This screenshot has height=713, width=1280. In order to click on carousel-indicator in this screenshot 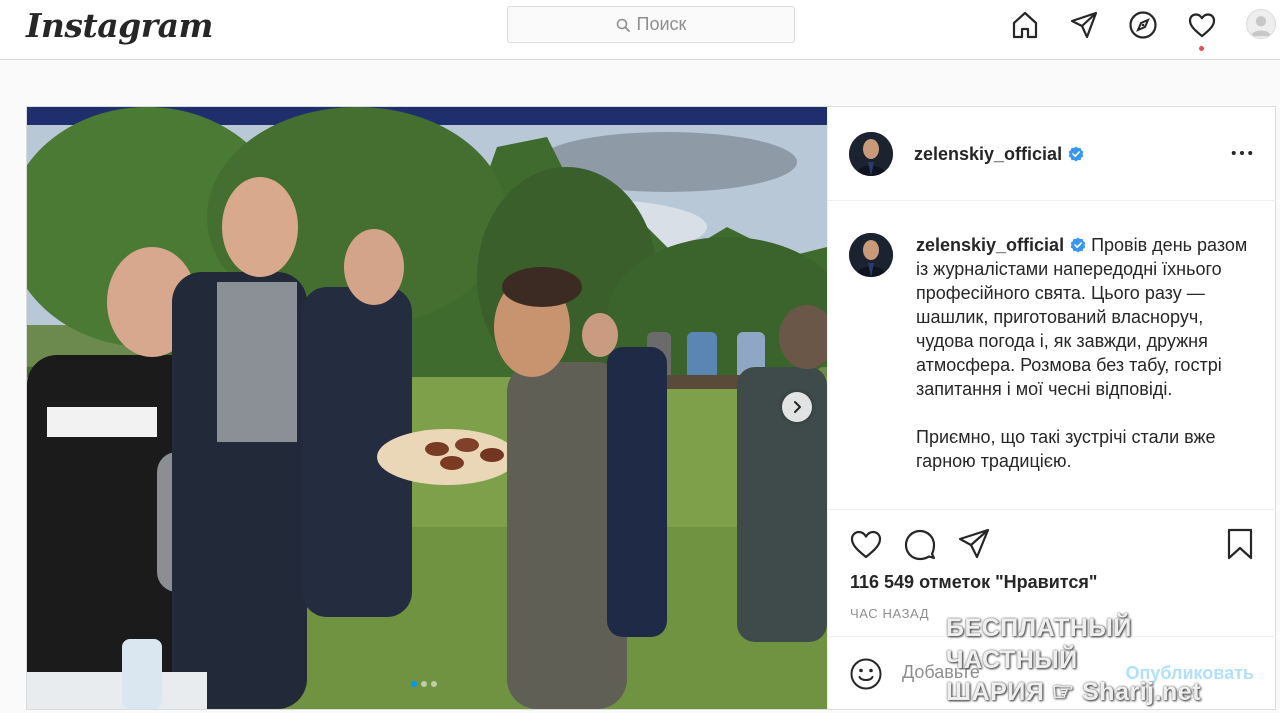, I will do `click(424, 684)`.